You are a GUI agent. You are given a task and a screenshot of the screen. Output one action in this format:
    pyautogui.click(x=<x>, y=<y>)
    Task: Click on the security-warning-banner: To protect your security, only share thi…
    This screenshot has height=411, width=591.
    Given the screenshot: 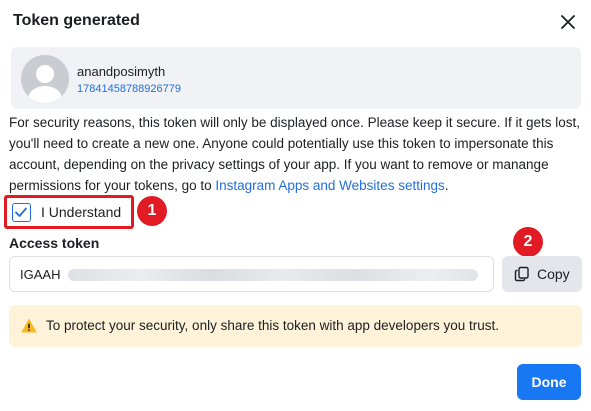 What is the action you would take?
    pyautogui.click(x=295, y=326)
    